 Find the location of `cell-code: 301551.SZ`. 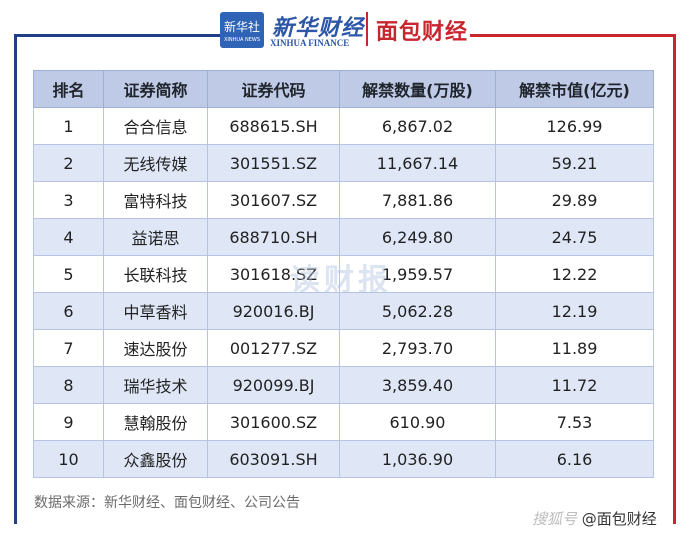

cell-code: 301551.SZ is located at coordinates (273, 163).